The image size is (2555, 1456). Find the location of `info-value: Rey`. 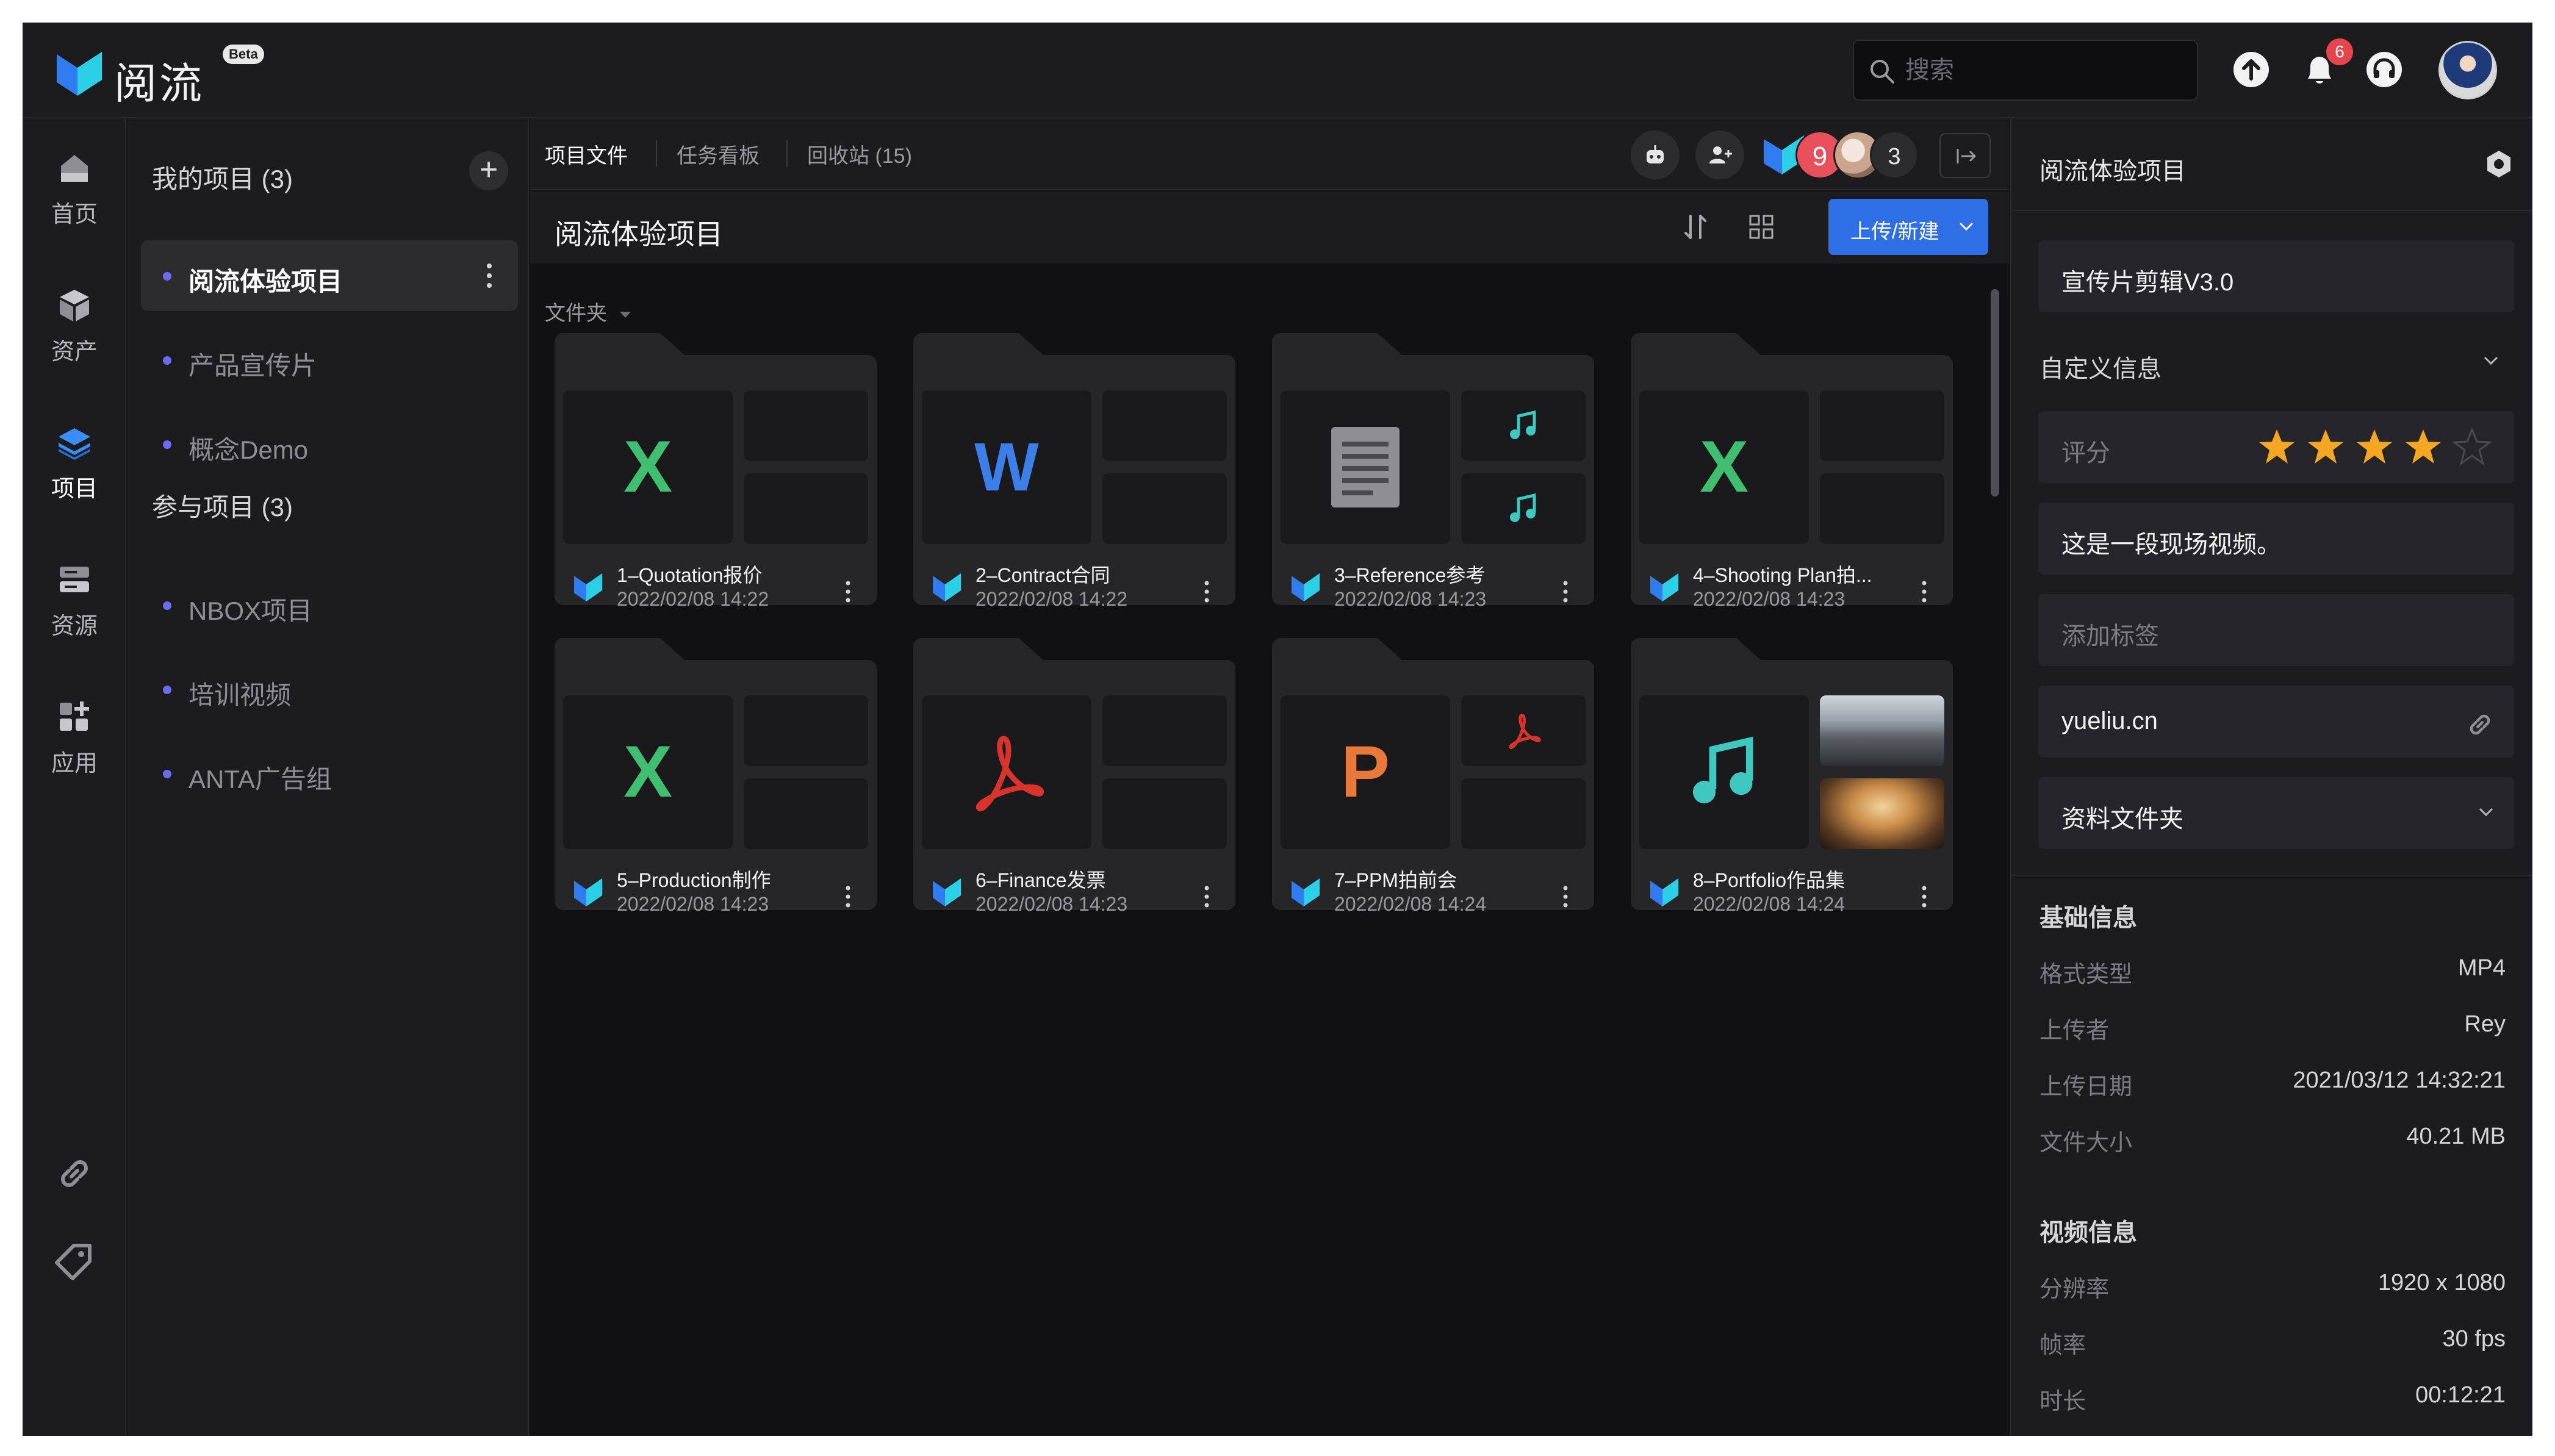

info-value: Rey is located at coordinates (2485, 1024).